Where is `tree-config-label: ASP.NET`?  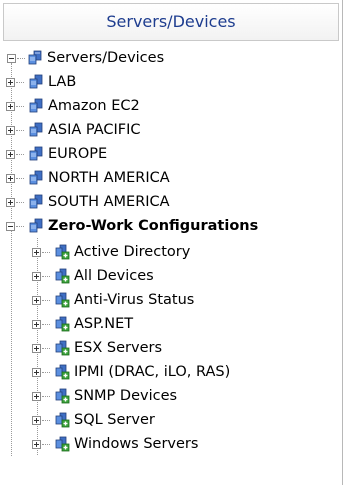
tree-config-label: ASP.NET is located at coordinates (104, 324).